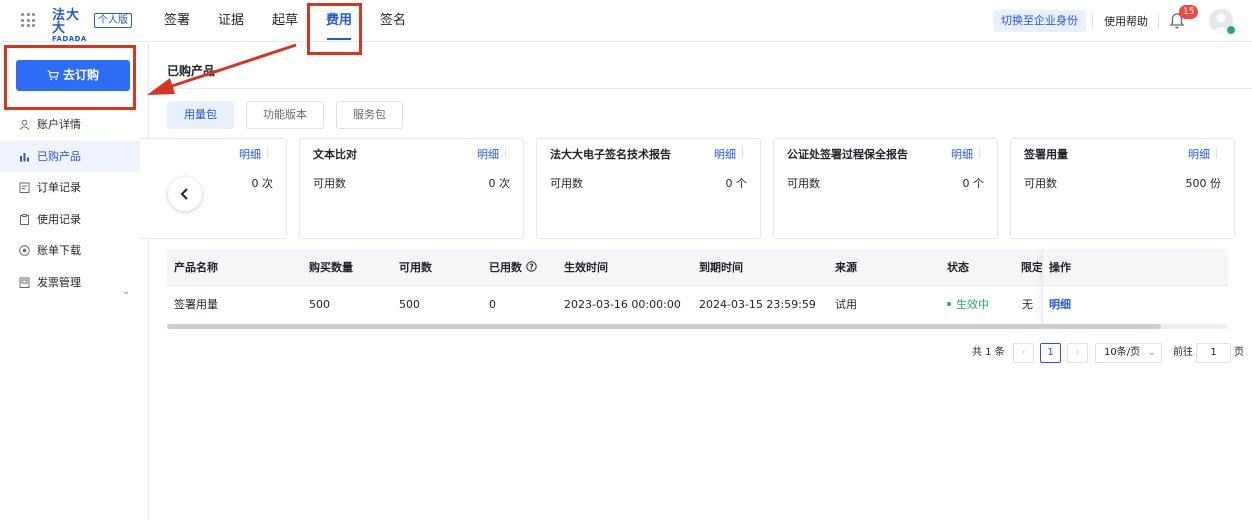 This screenshot has height=520, width=1252. I want to click on cell-purchased: 500, so click(319, 304).